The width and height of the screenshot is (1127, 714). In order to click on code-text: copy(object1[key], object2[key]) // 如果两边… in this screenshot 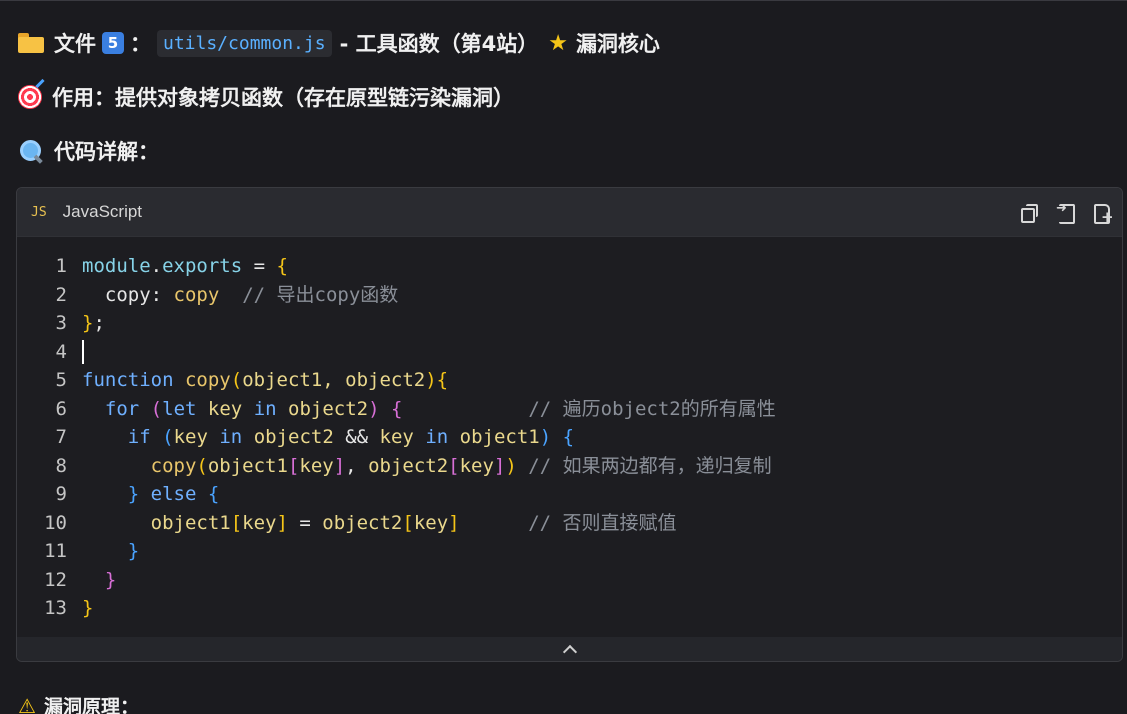, I will do `click(461, 465)`.